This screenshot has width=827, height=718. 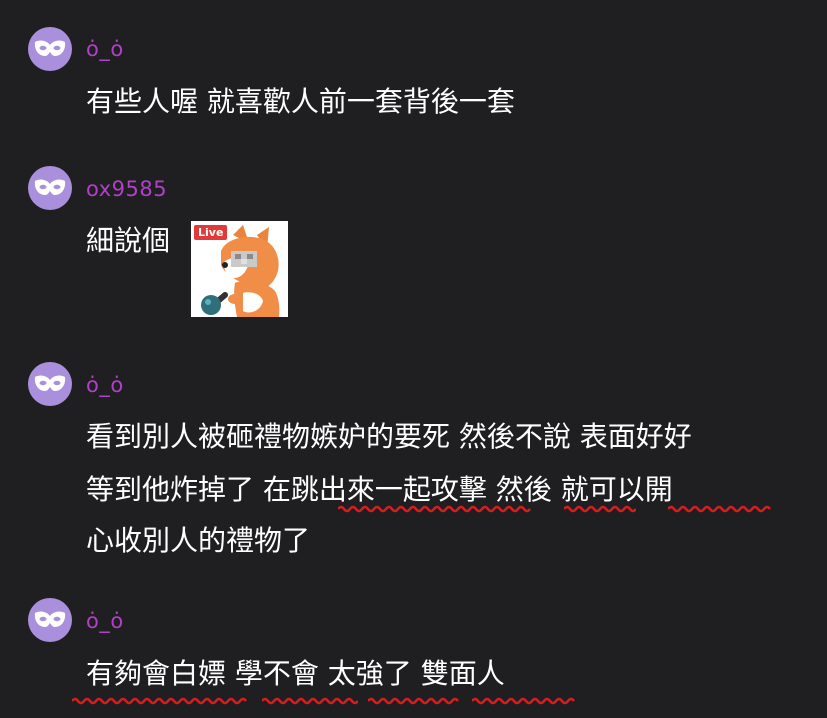 I want to click on username: ox9585, so click(x=126, y=189).